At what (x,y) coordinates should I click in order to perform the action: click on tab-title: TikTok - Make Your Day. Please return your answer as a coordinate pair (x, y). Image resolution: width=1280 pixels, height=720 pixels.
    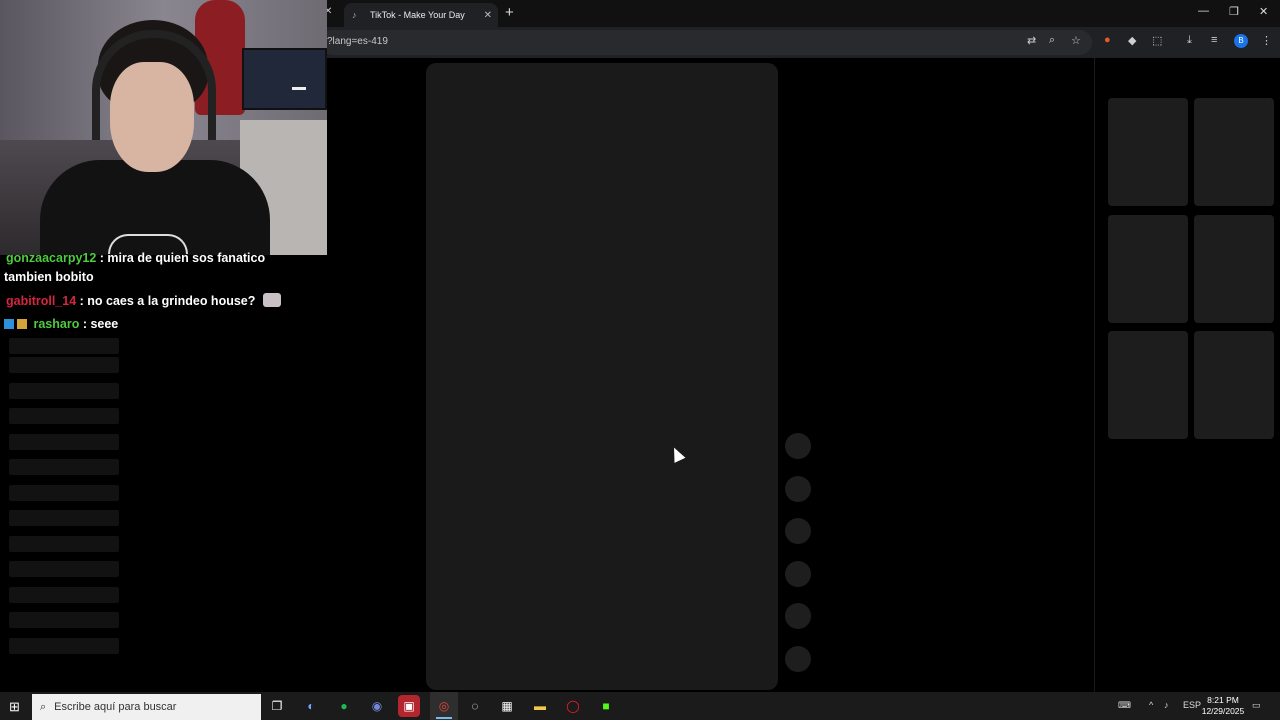
    Looking at the image, I should click on (417, 15).